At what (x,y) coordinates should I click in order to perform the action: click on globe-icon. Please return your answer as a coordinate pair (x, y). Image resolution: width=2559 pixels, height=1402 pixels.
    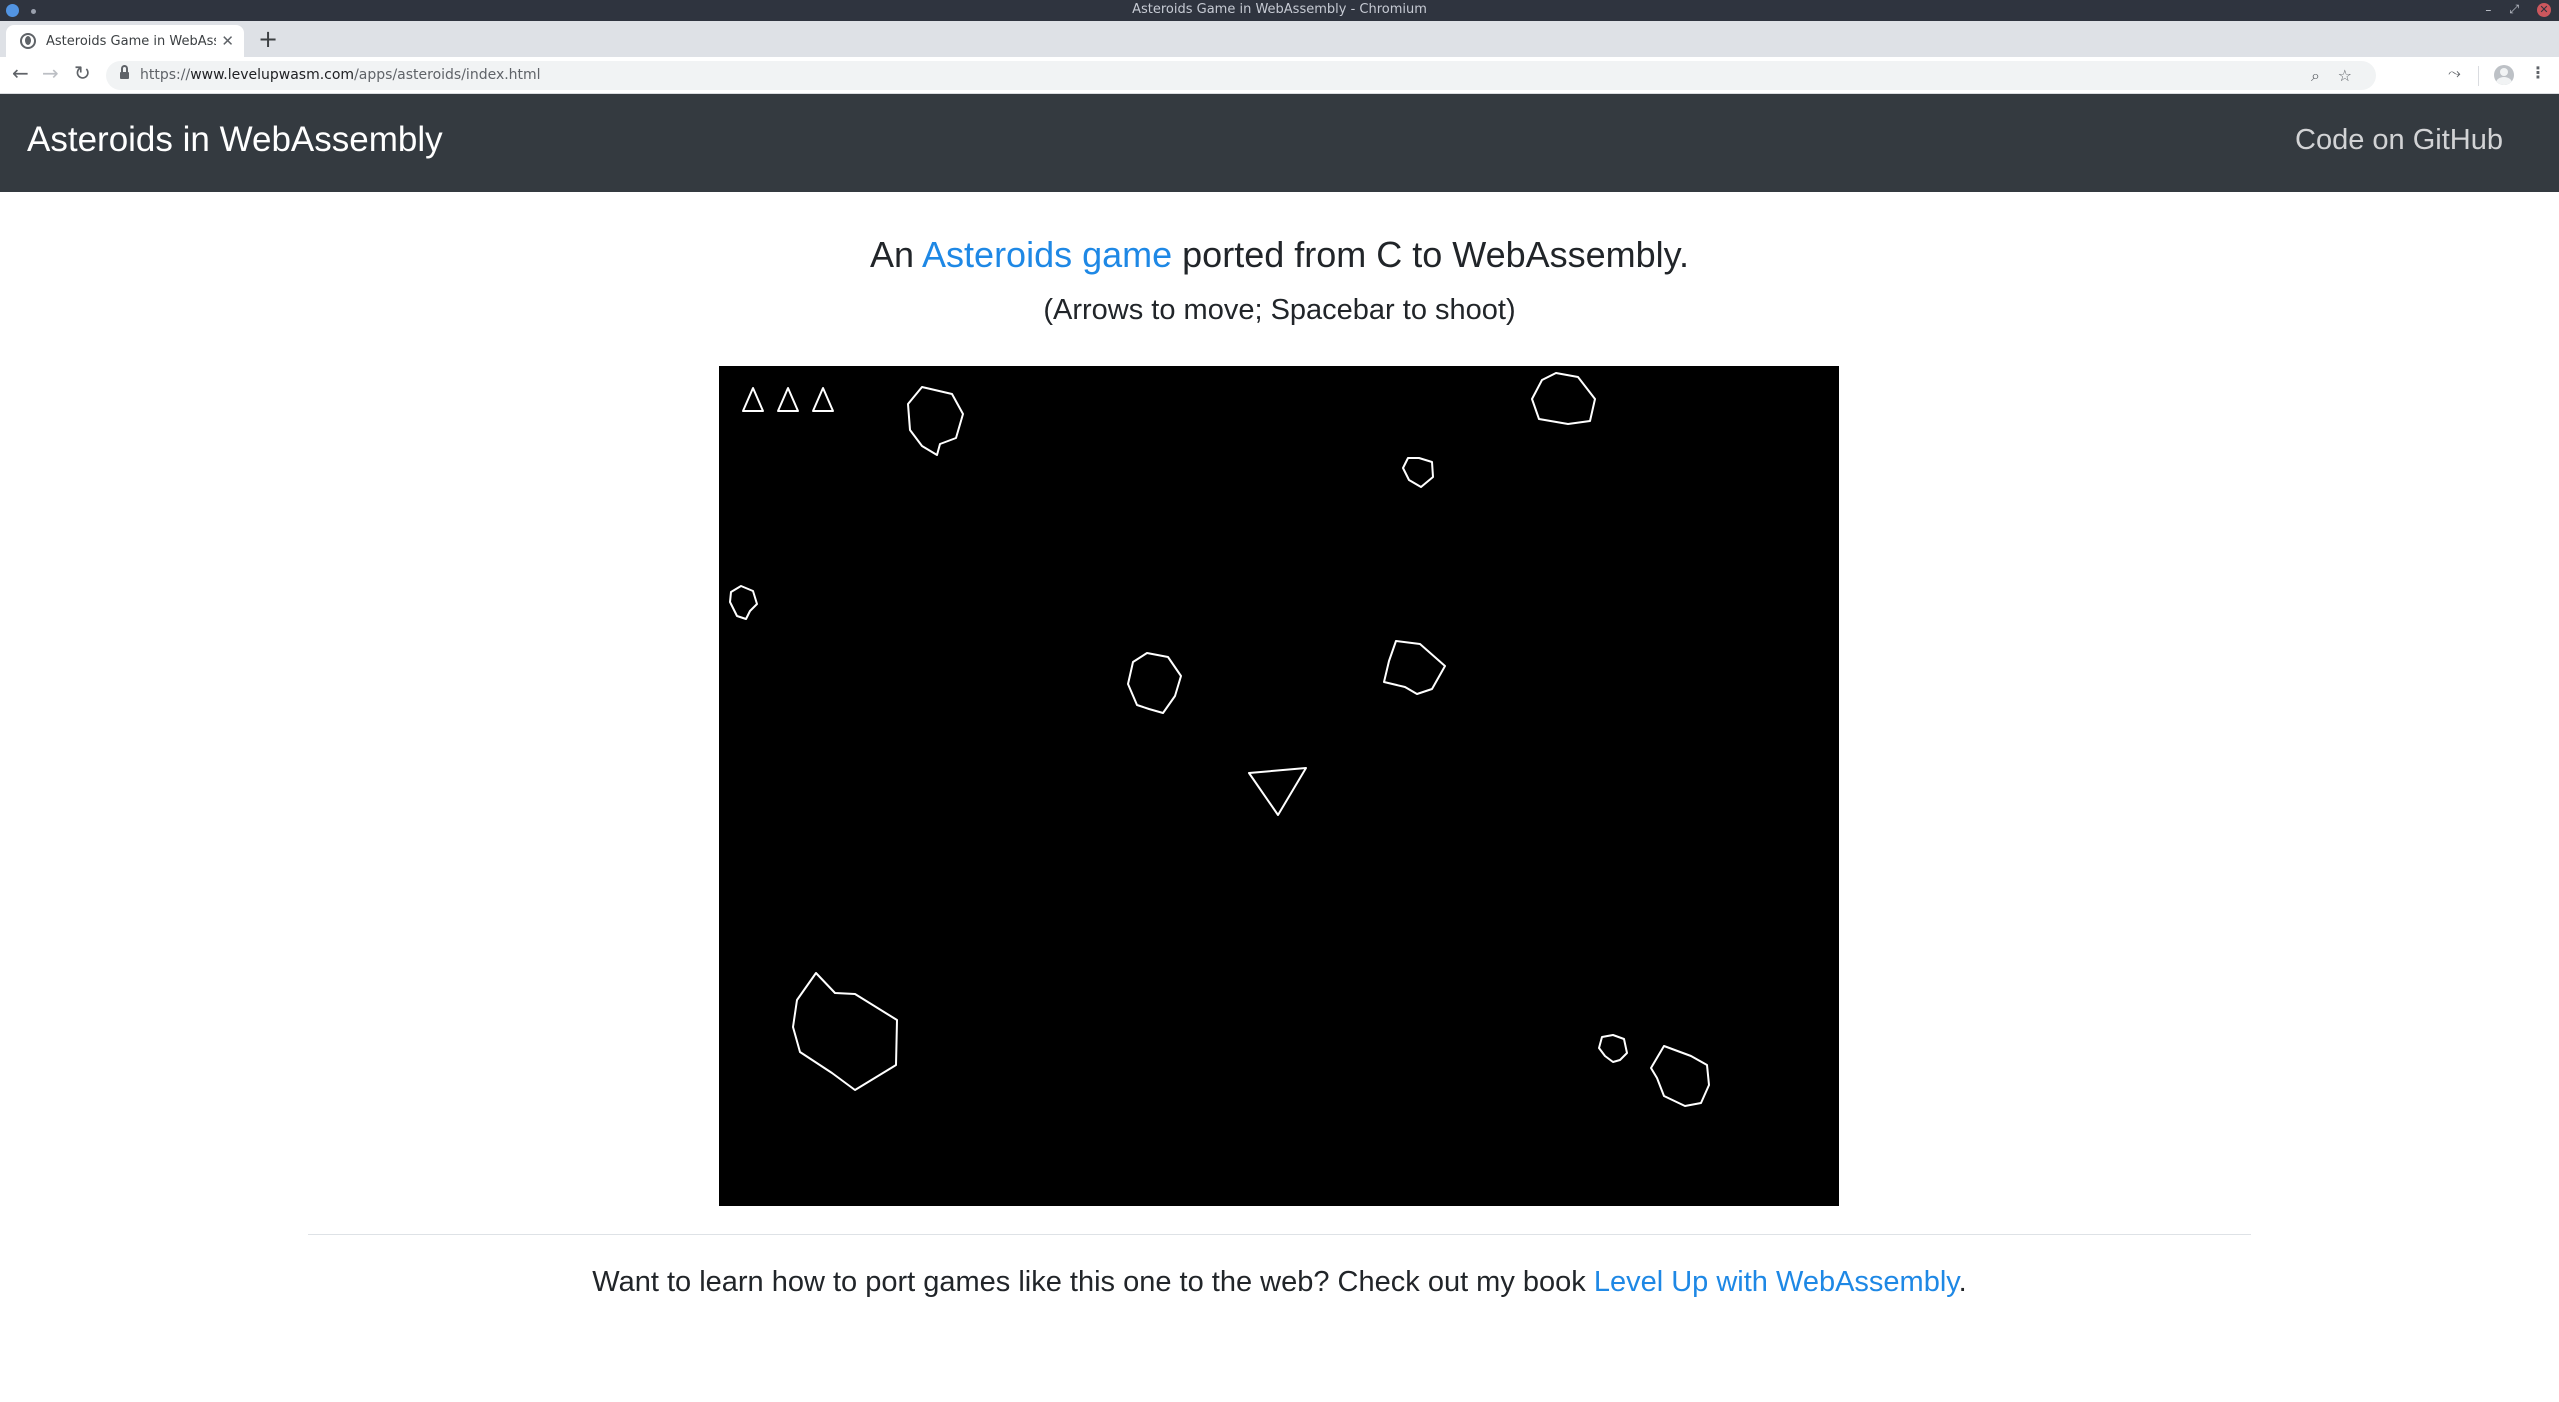
    Looking at the image, I should click on (28, 41).